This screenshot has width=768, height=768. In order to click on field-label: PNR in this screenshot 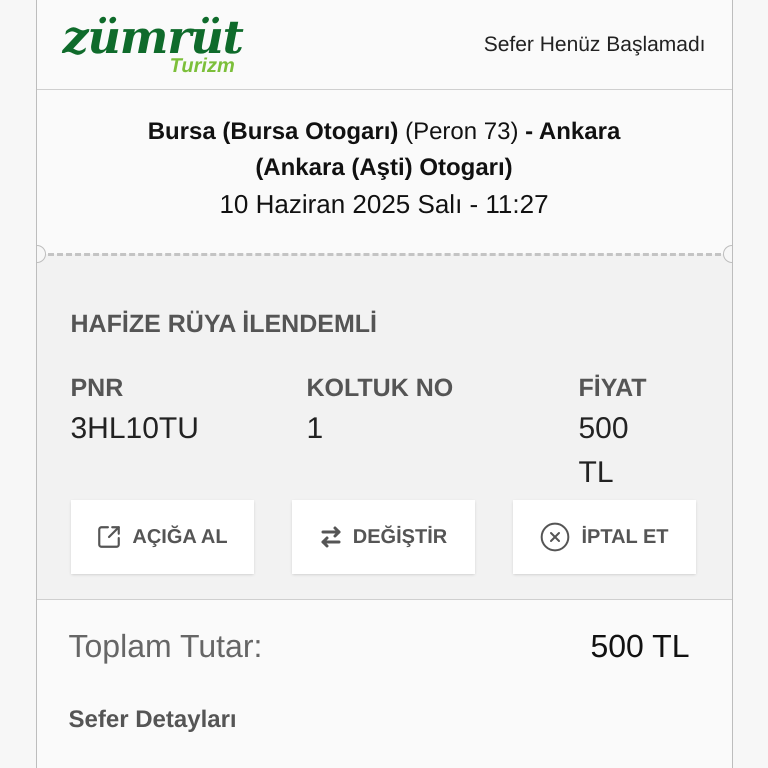, I will do `click(97, 388)`.